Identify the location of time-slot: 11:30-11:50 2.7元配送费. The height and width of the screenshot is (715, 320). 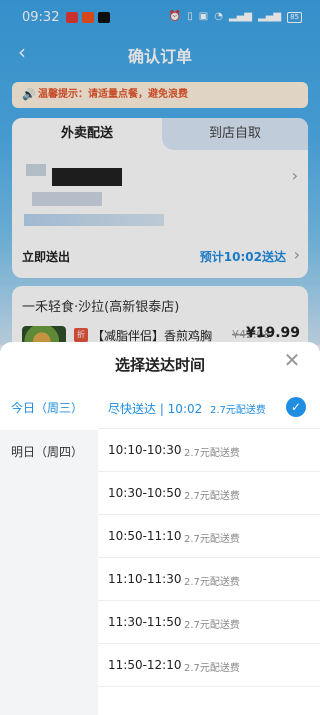
(209, 622).